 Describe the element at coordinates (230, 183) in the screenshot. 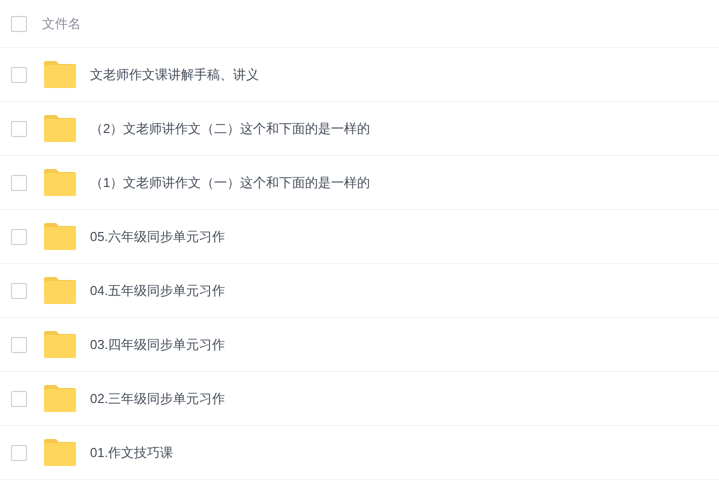

I see `file-name: （1）文老师讲作文（一）这个和下面的是一样的` at that location.